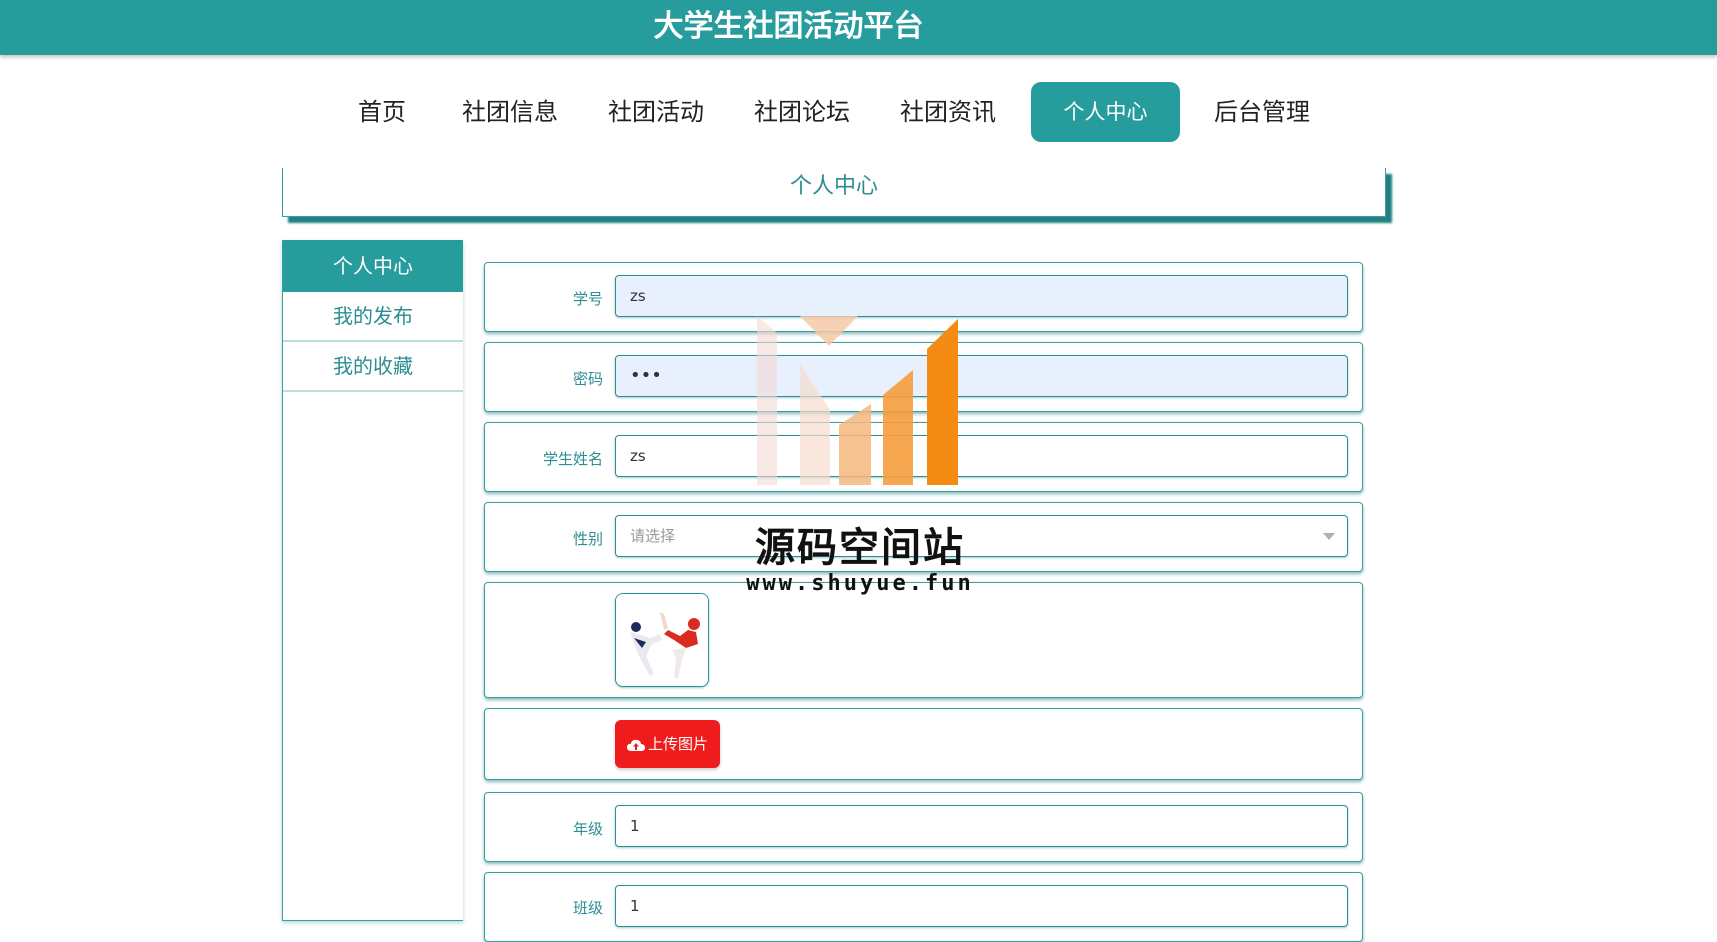  Describe the element at coordinates (858, 112) in the screenshot. I see `main-nav: 首页 社团信息 社团活动 社团论坛 社团资讯 个人中心 后台管理` at that location.